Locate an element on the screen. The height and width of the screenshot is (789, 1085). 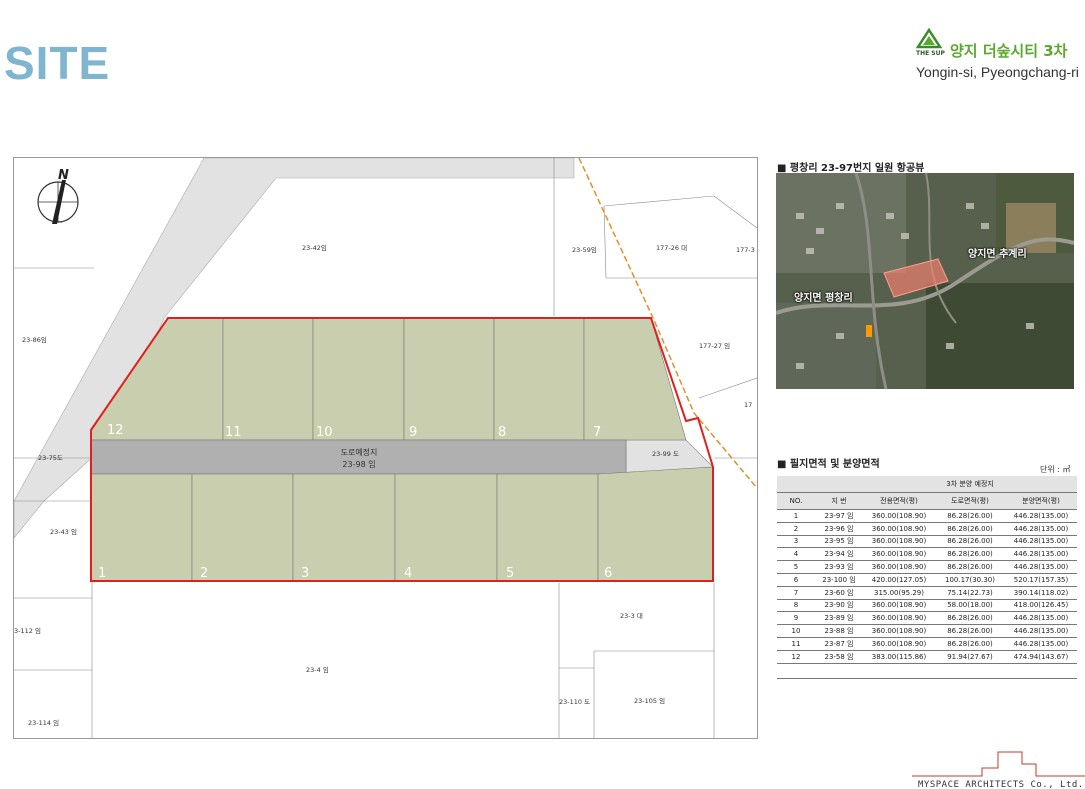
lots-top is located at coordinates (388, 379).